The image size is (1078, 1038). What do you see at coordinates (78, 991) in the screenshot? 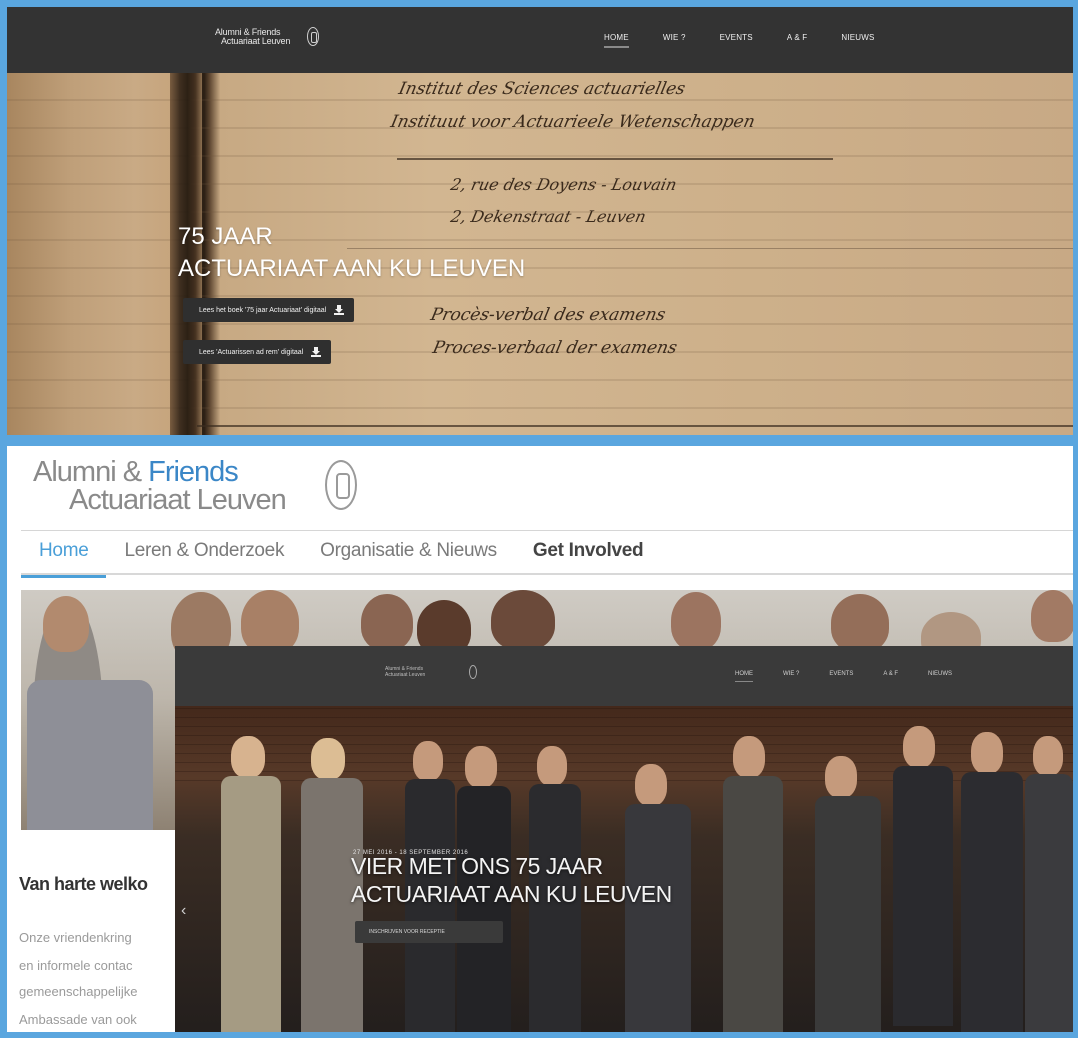
I see `intro-text-line: gemeenschappelijke` at bounding box center [78, 991].